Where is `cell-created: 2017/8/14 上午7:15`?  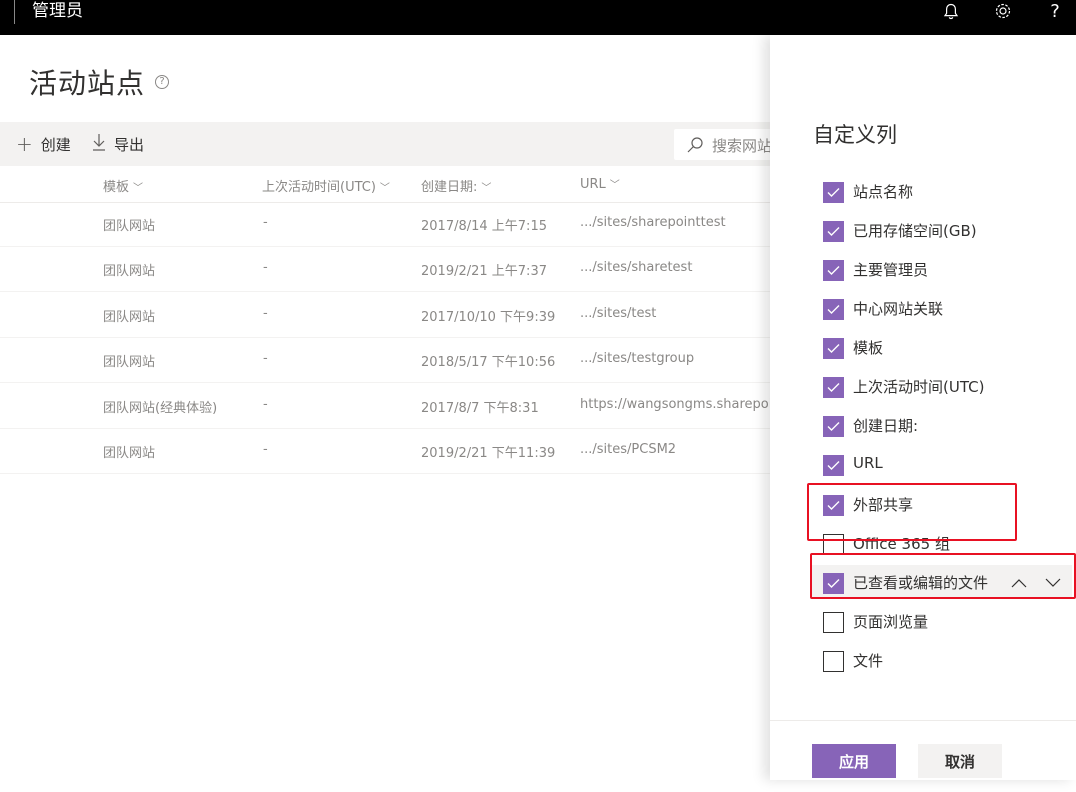 cell-created: 2017/8/14 上午7:15 is located at coordinates (484, 226).